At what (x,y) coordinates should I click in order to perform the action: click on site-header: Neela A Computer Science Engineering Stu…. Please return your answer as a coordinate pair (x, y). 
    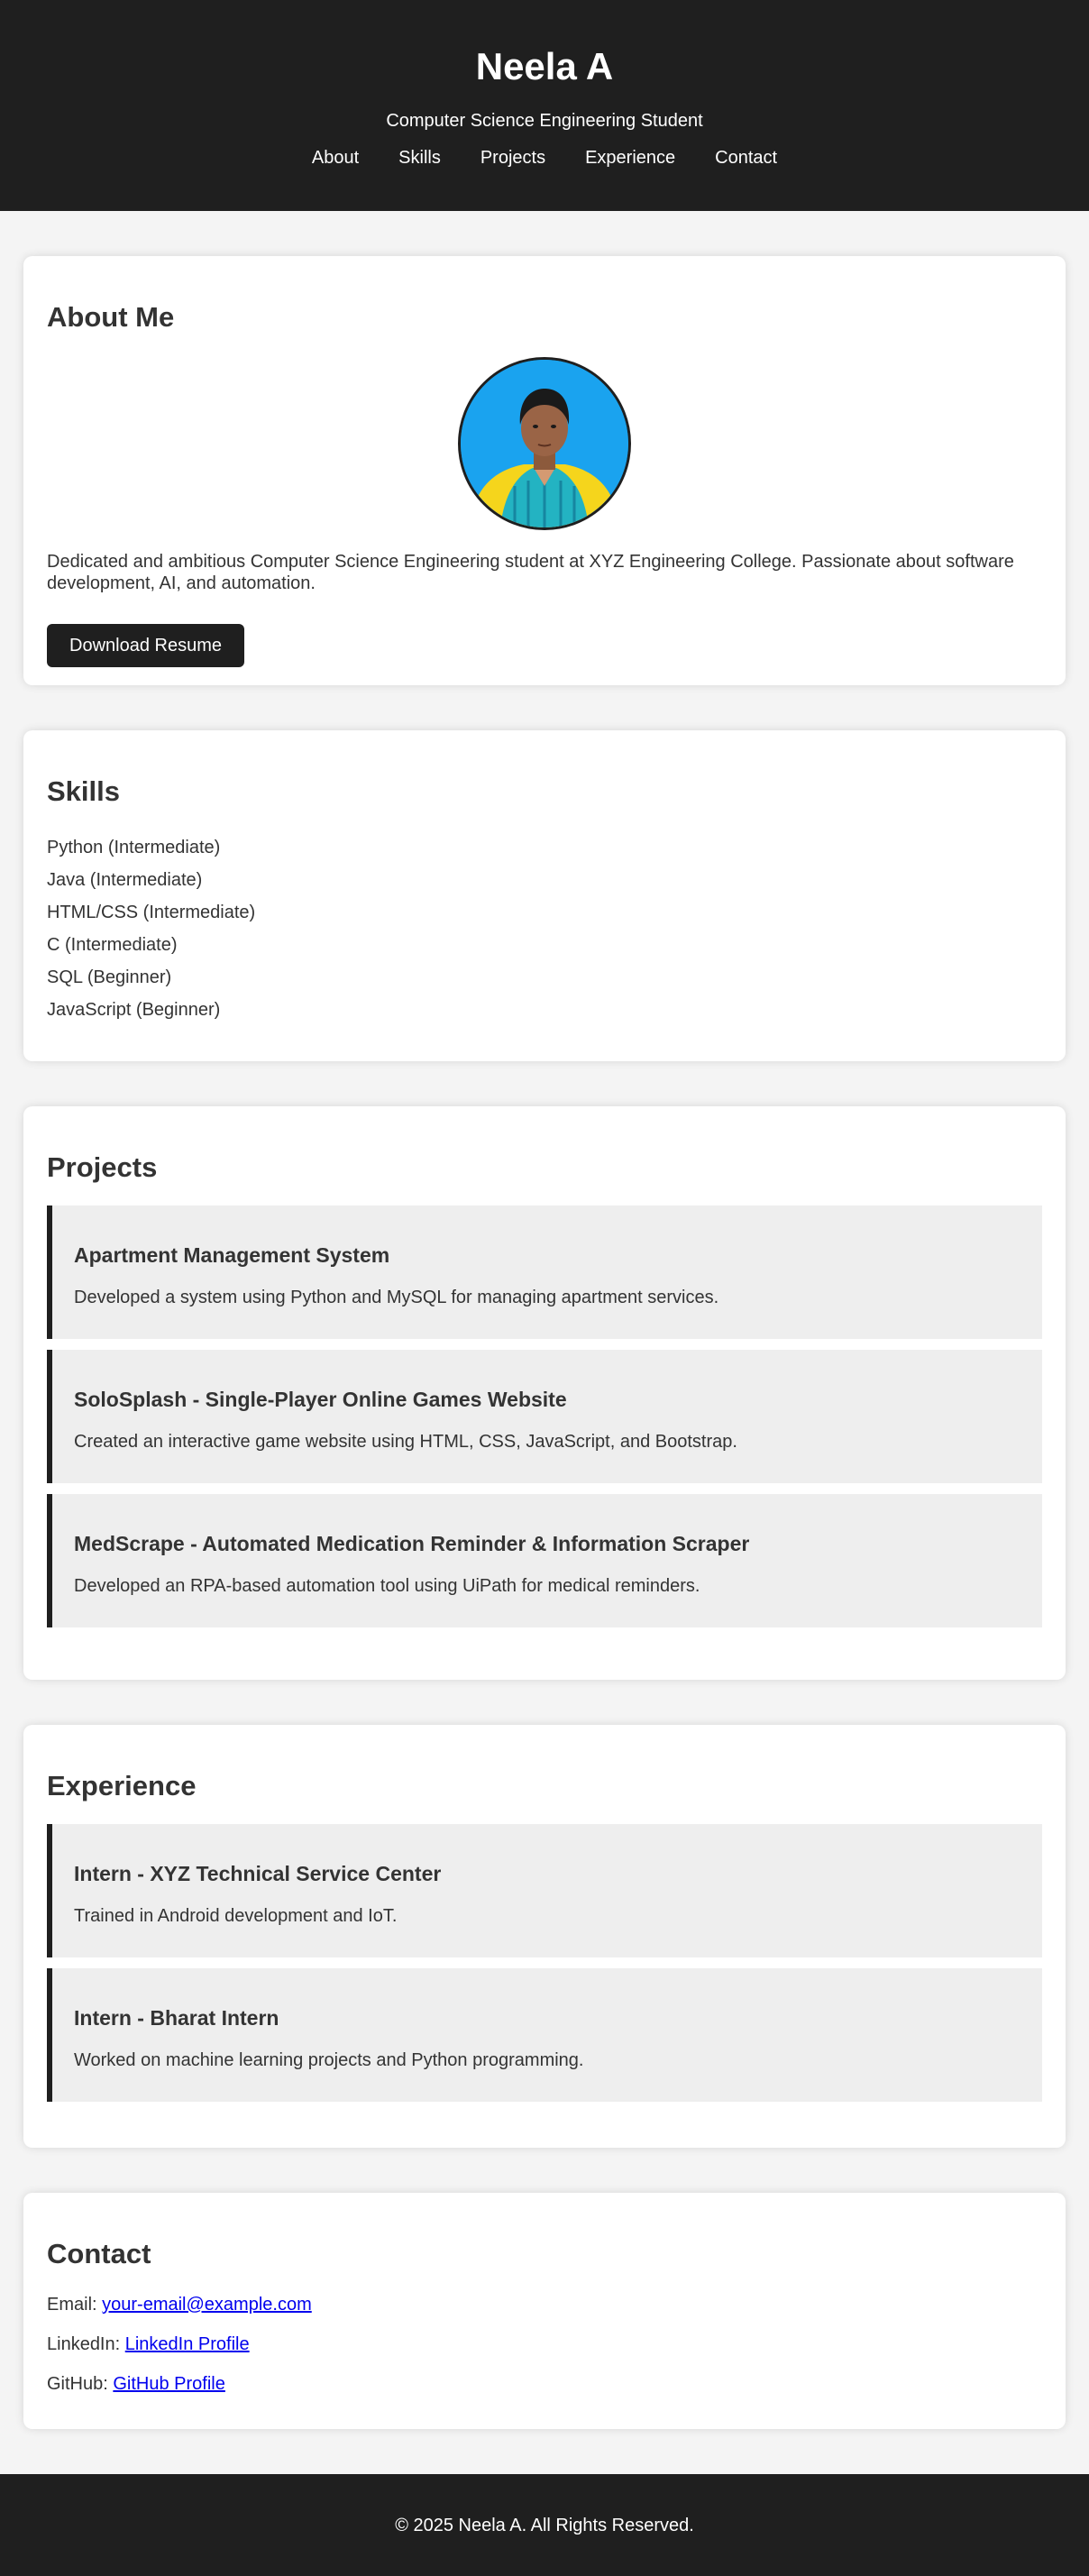
    Looking at the image, I should click on (544, 105).